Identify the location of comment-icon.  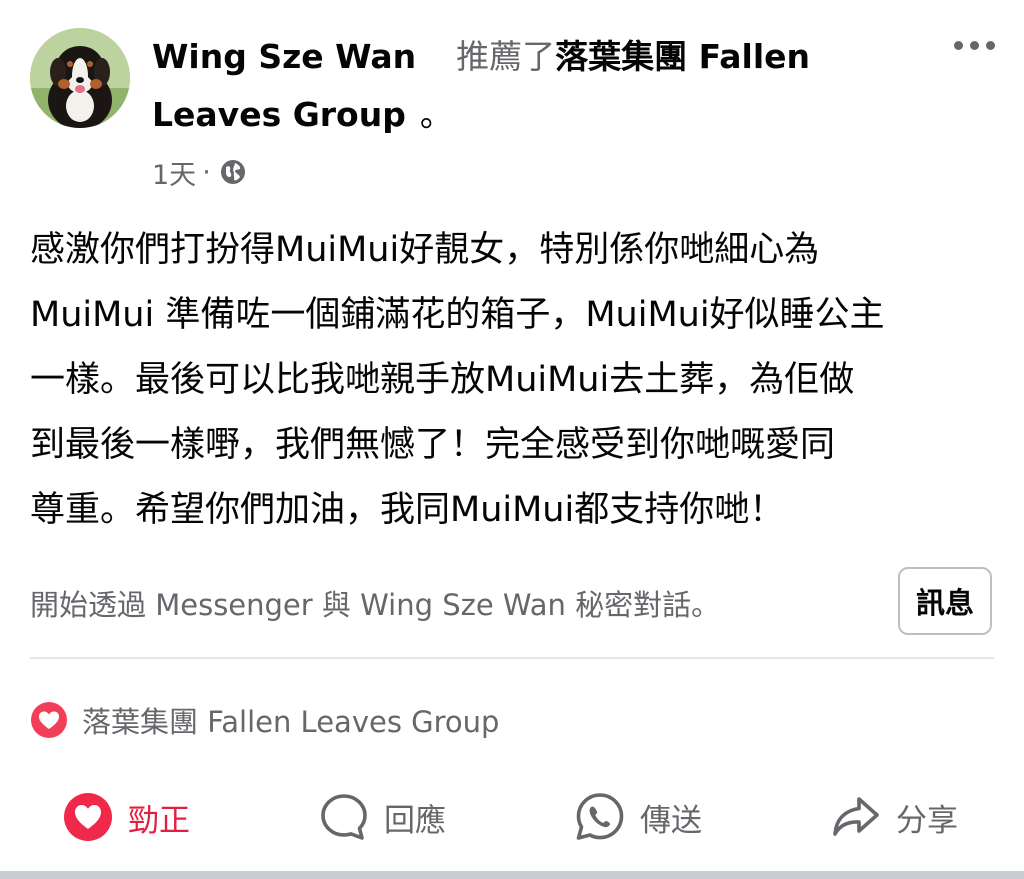
(344, 817).